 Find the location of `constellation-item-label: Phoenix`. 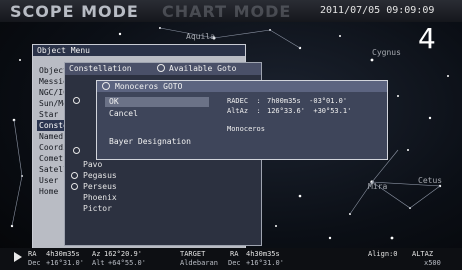

constellation-item-label: Phoenix is located at coordinates (100, 197).